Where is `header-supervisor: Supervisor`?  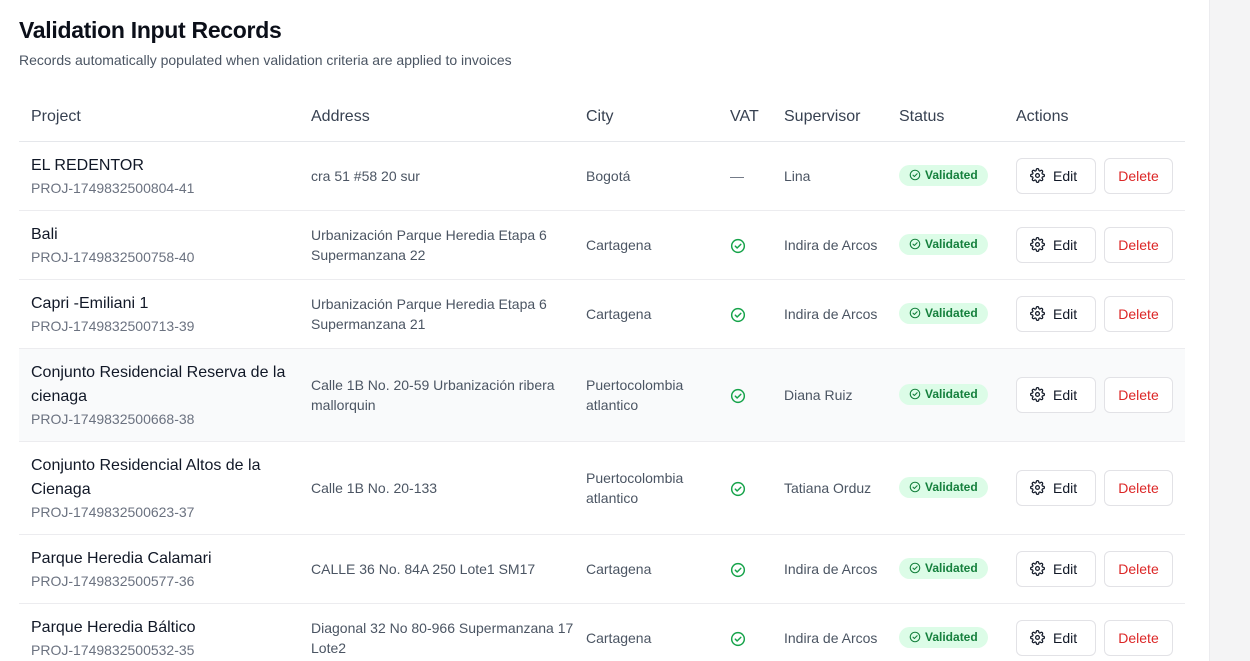
header-supervisor: Supervisor is located at coordinates (829, 118).